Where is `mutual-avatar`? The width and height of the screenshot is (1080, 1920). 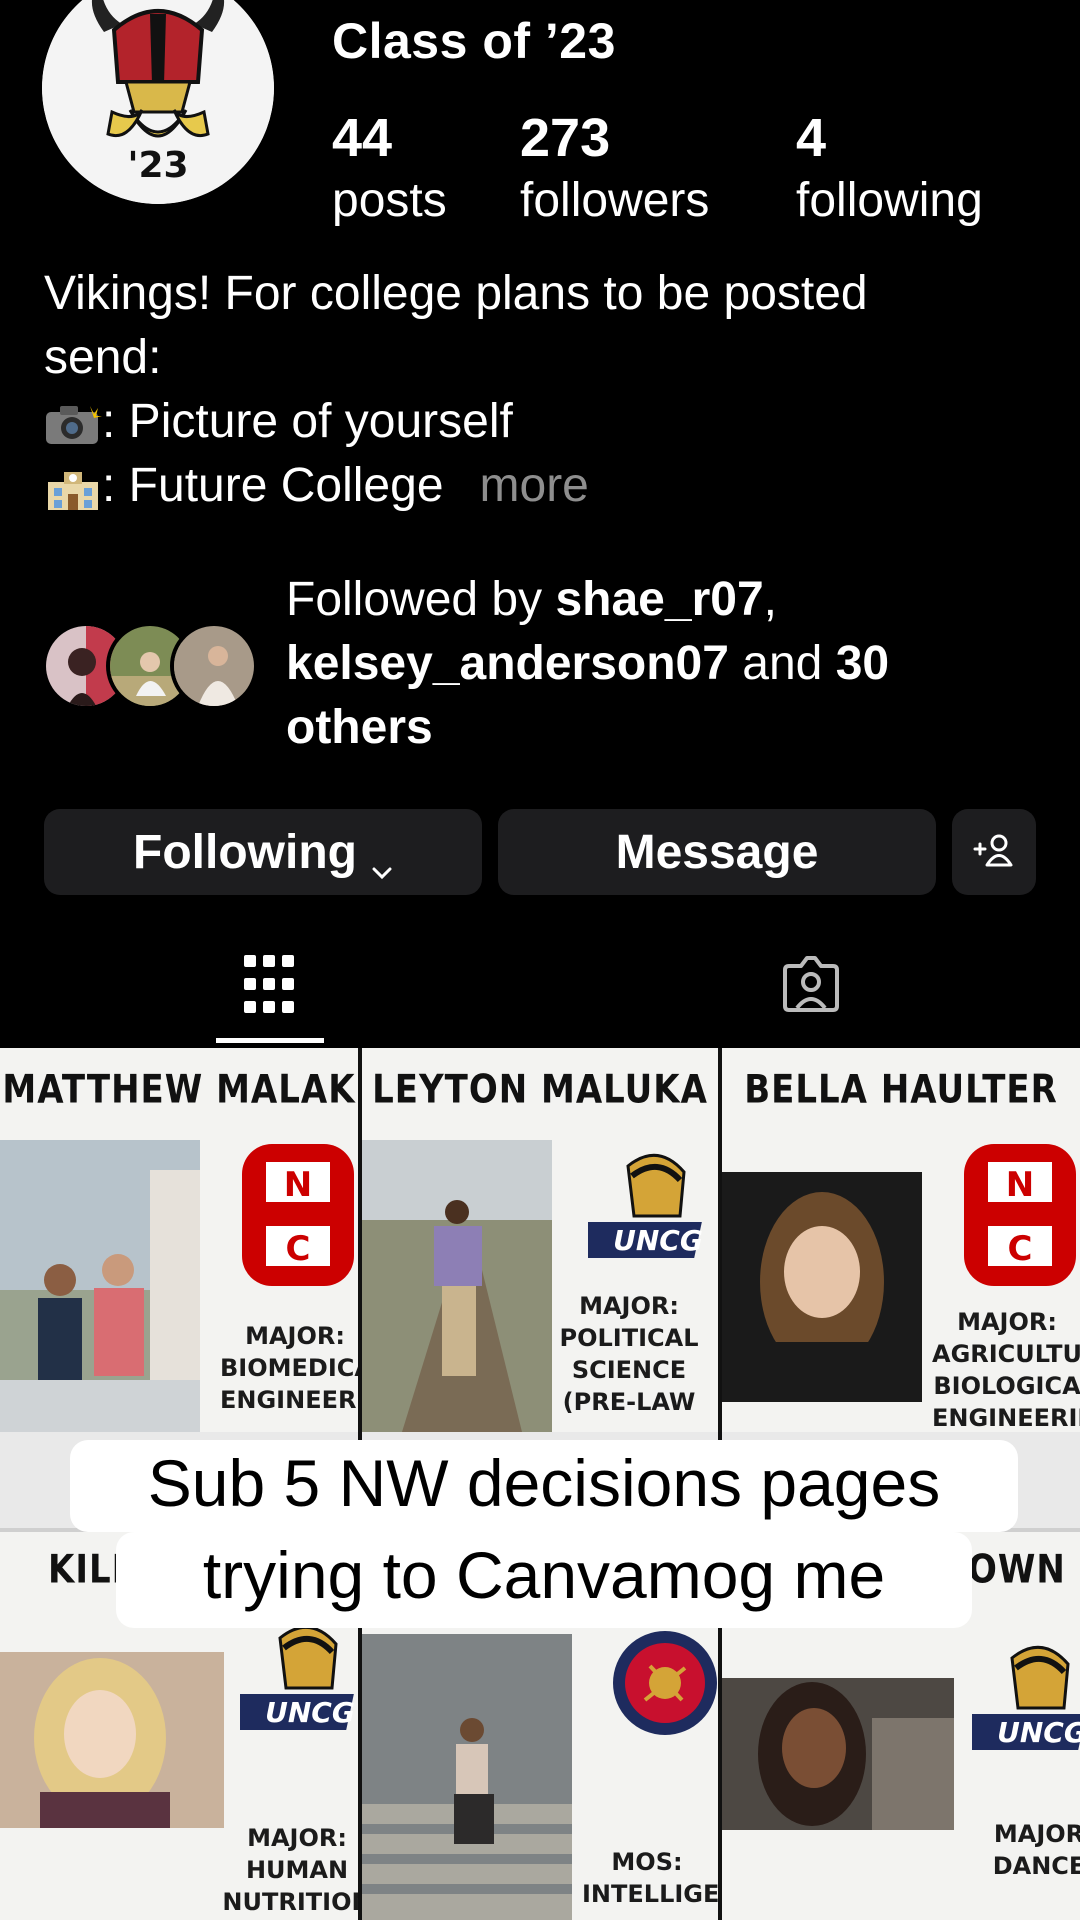 mutual-avatar is located at coordinates (214, 666).